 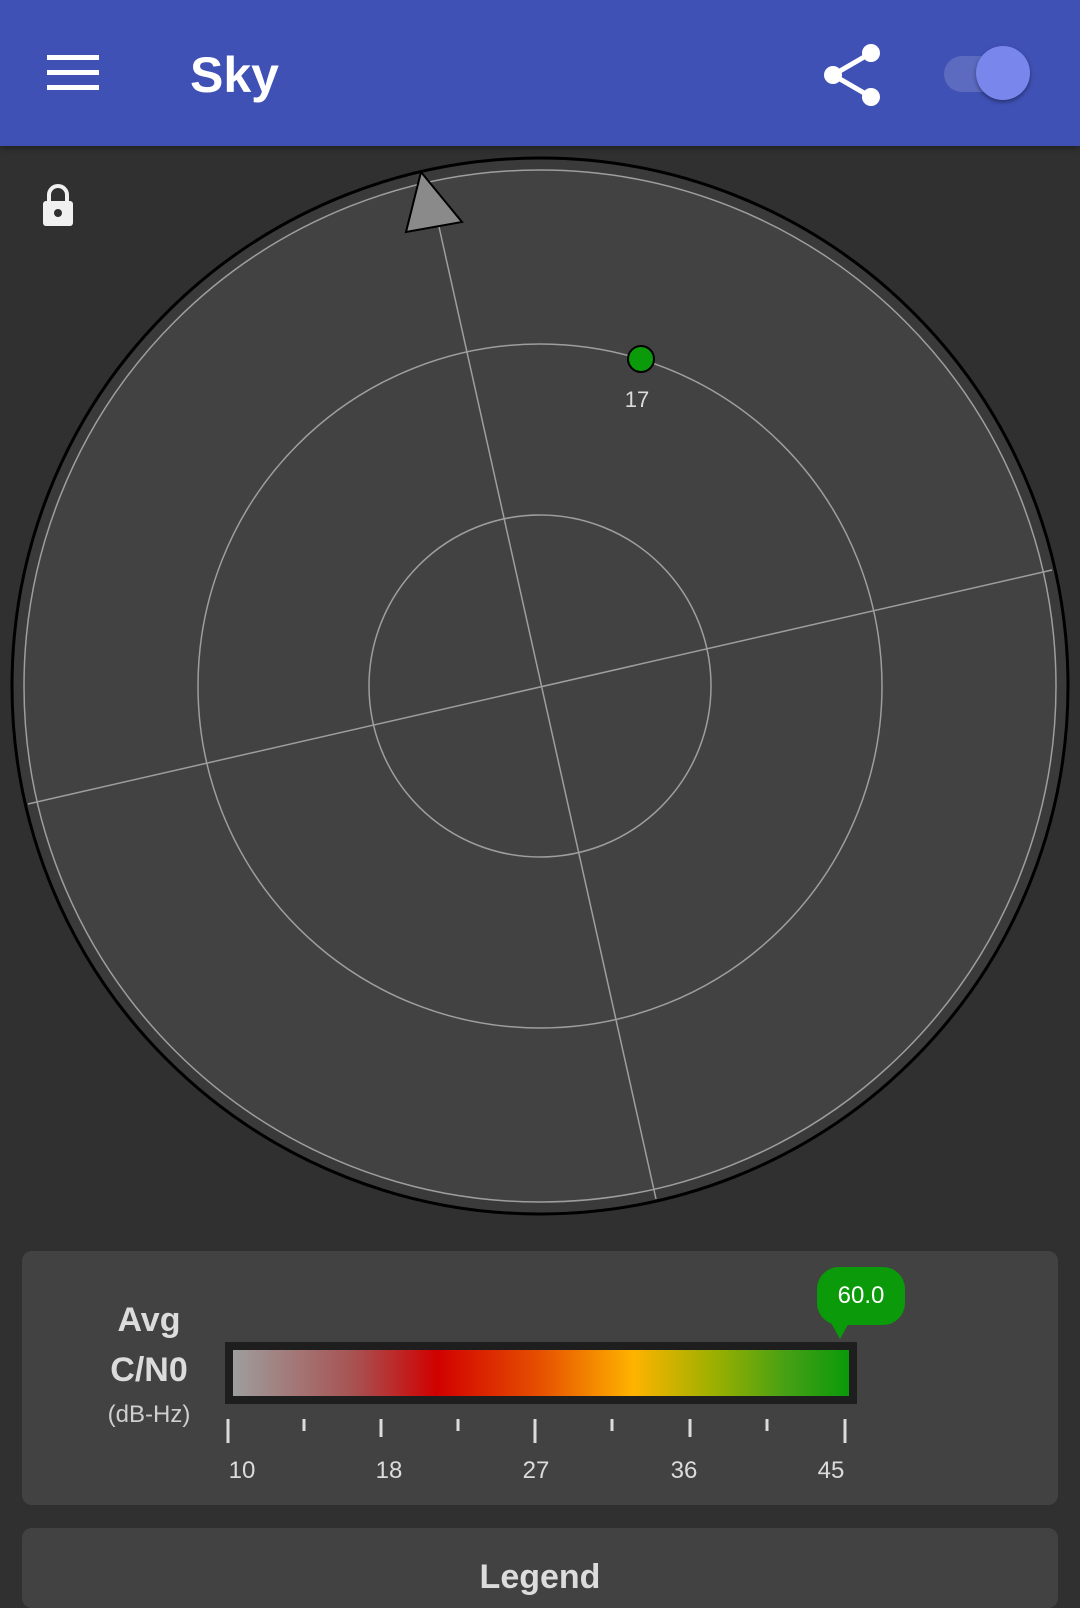 What do you see at coordinates (684, 1470) in the screenshot?
I see `cn0-tick-label: 36` at bounding box center [684, 1470].